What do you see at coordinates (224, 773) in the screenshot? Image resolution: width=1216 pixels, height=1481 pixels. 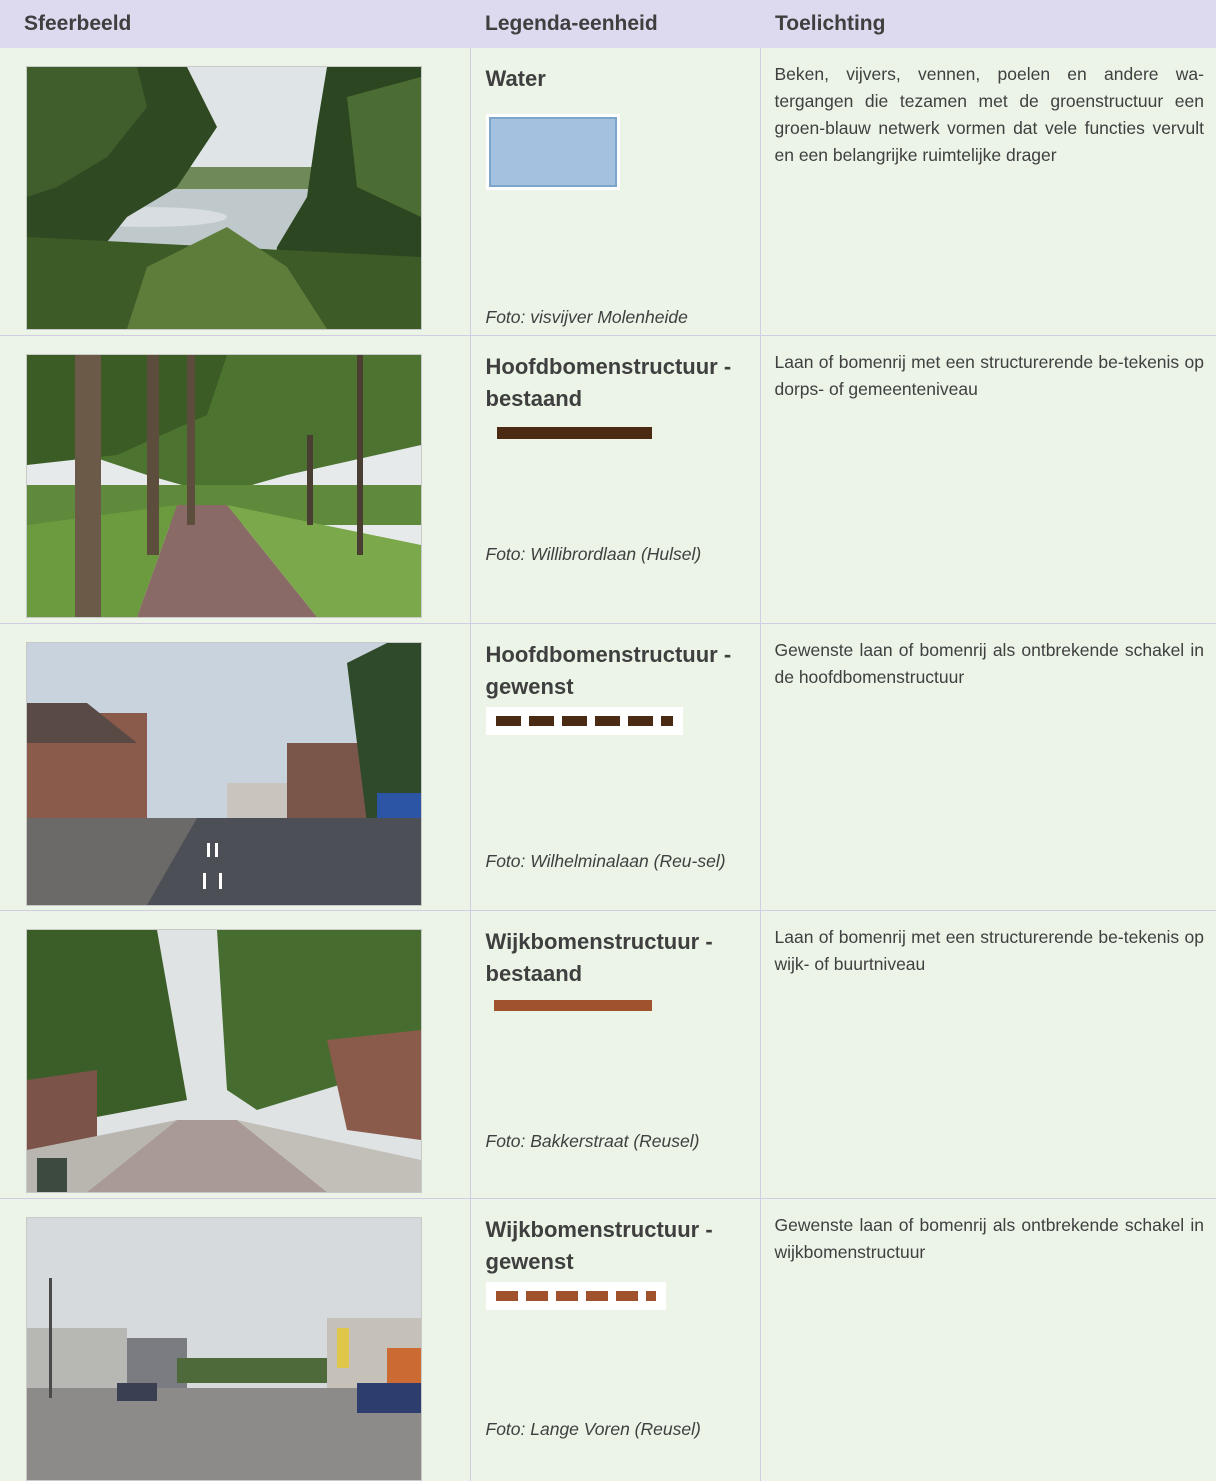 I see `photo-village-street` at bounding box center [224, 773].